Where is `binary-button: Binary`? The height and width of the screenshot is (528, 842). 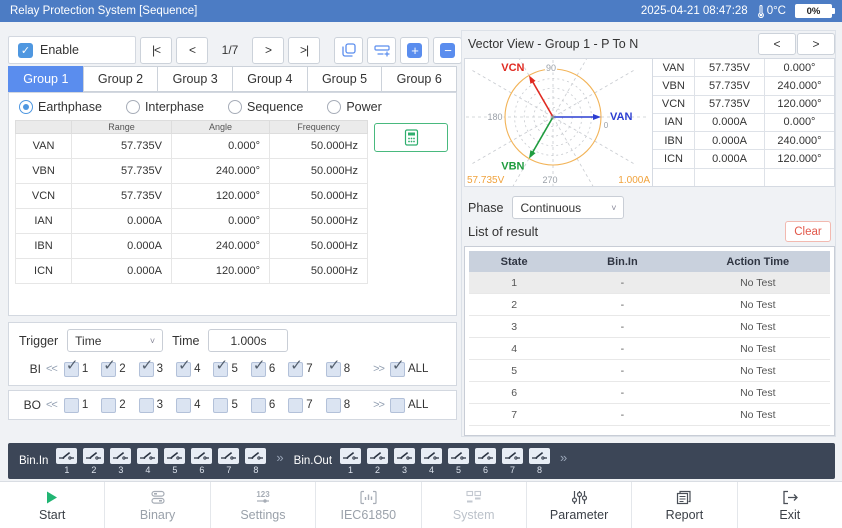 binary-button: Binary is located at coordinates (158, 505).